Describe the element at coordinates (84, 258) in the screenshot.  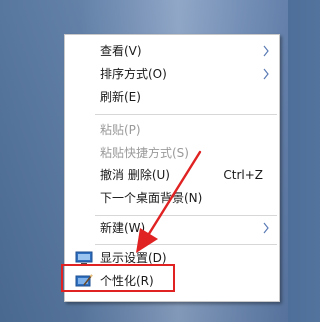
I see `display-settings-icon` at that location.